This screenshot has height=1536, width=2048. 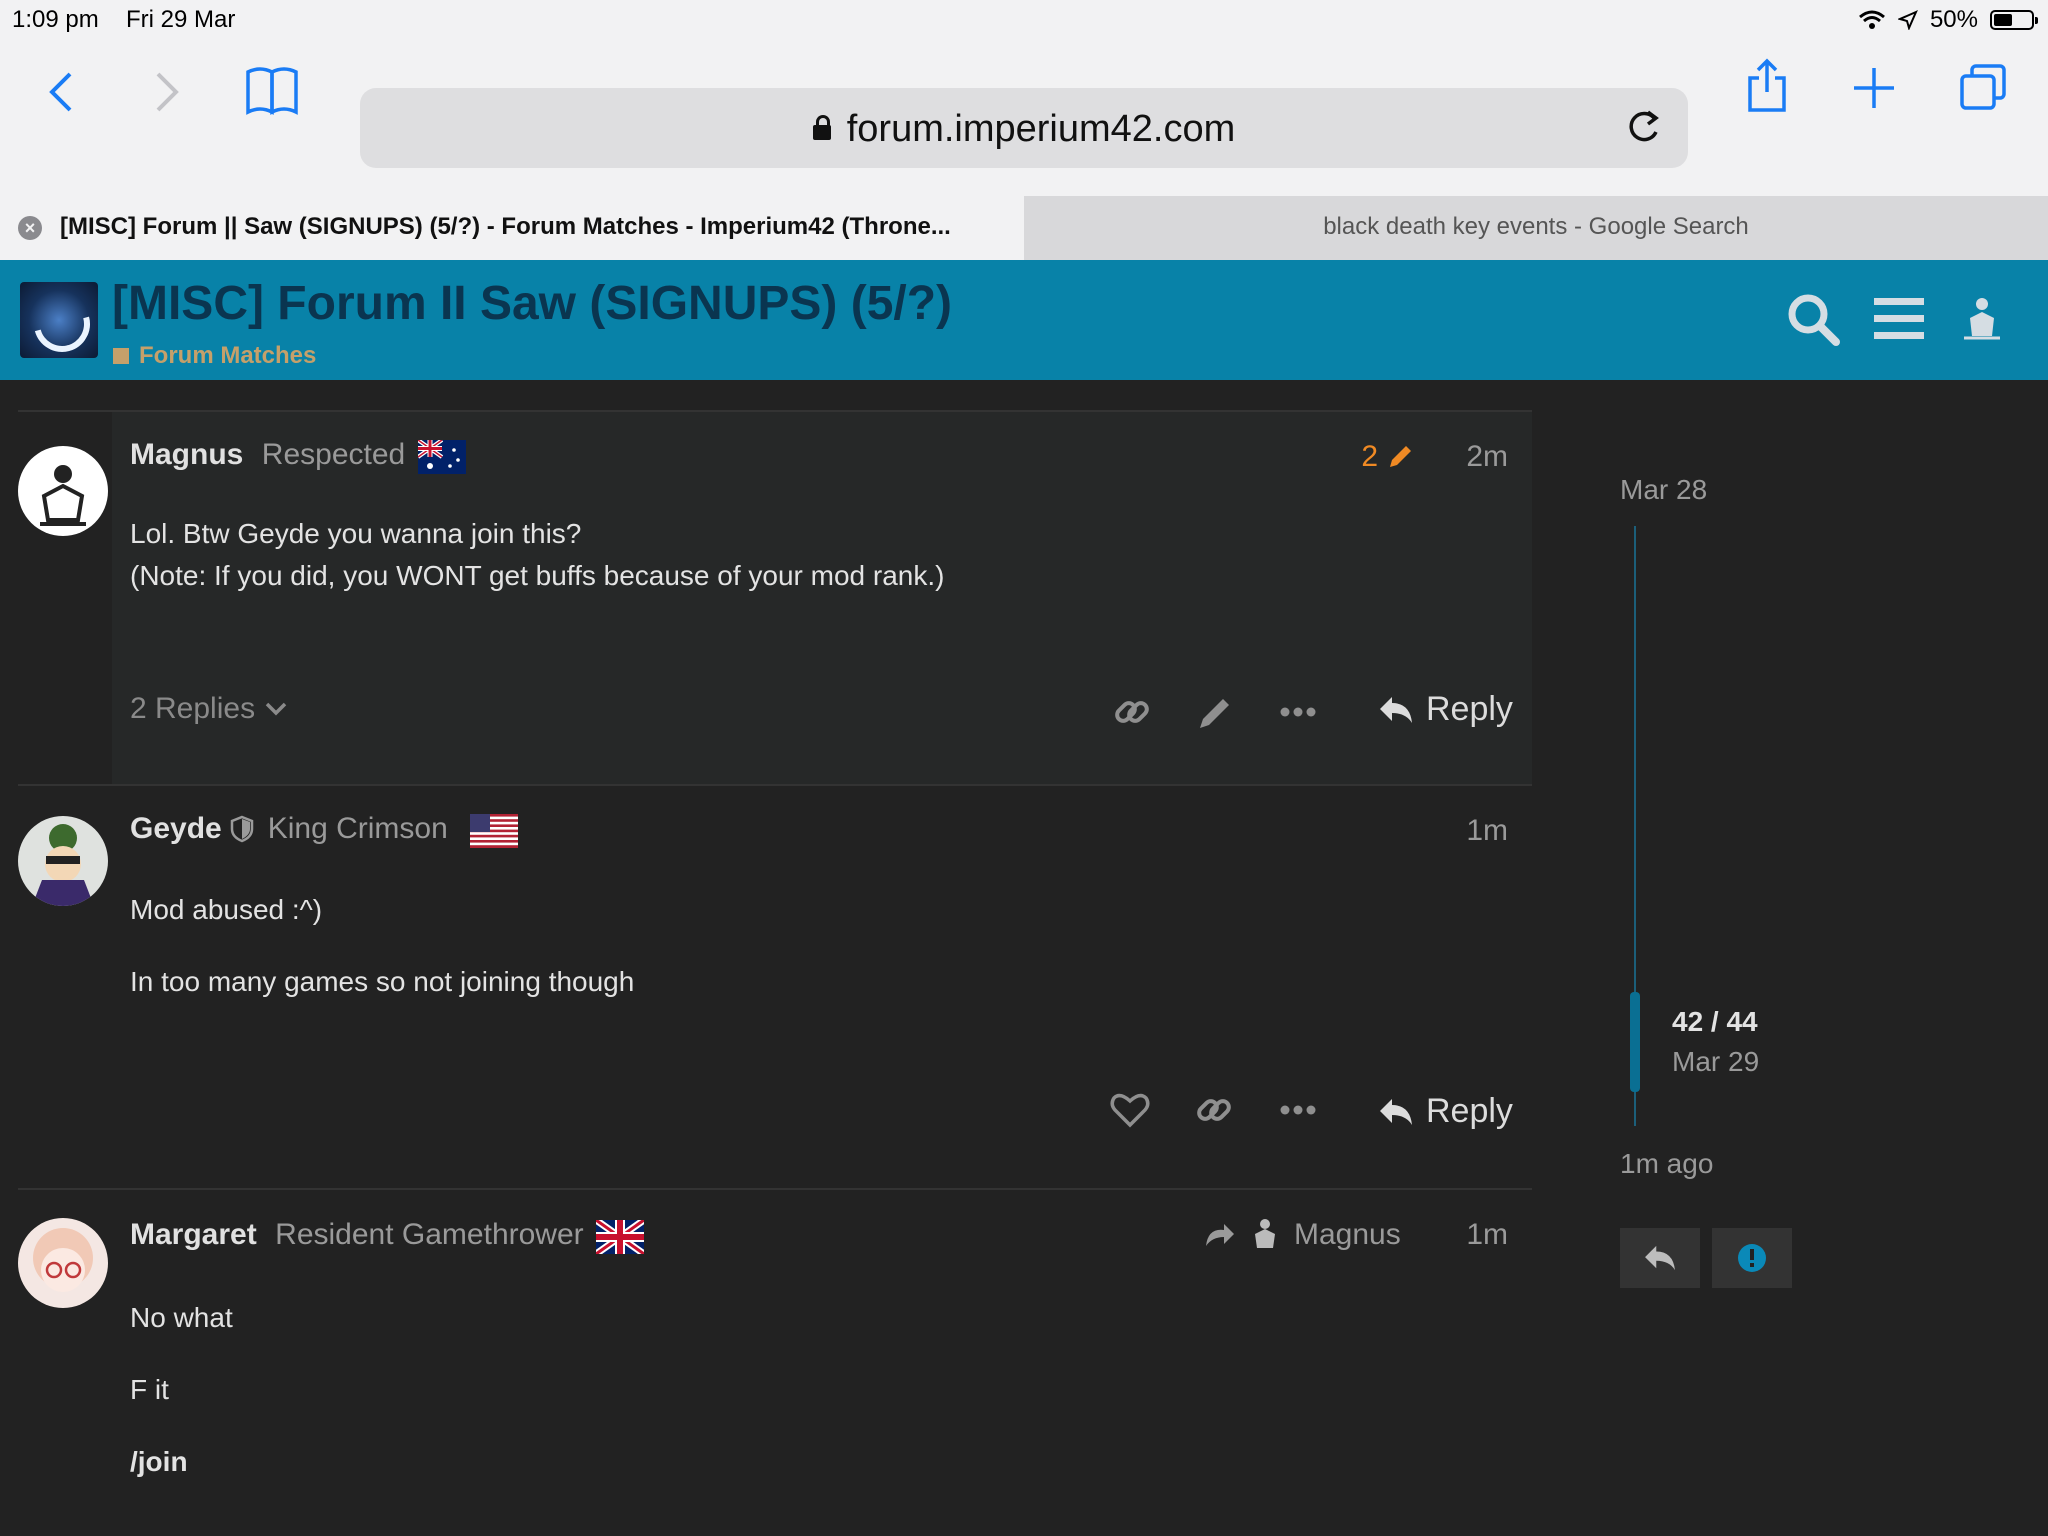 I want to click on heart-icon, so click(x=1130, y=1110).